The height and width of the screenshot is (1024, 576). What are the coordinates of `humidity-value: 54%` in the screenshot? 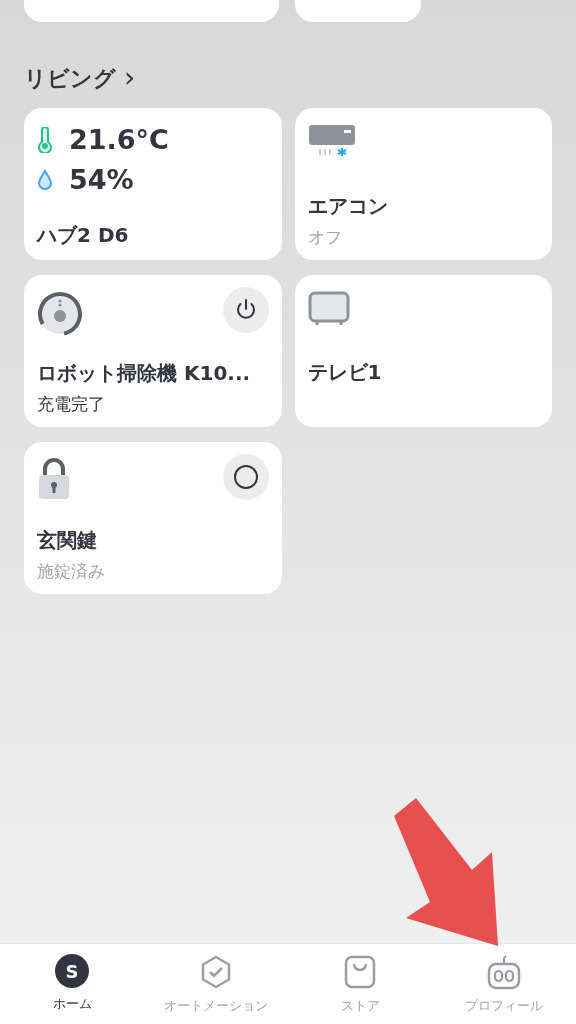 It's located at (101, 179).